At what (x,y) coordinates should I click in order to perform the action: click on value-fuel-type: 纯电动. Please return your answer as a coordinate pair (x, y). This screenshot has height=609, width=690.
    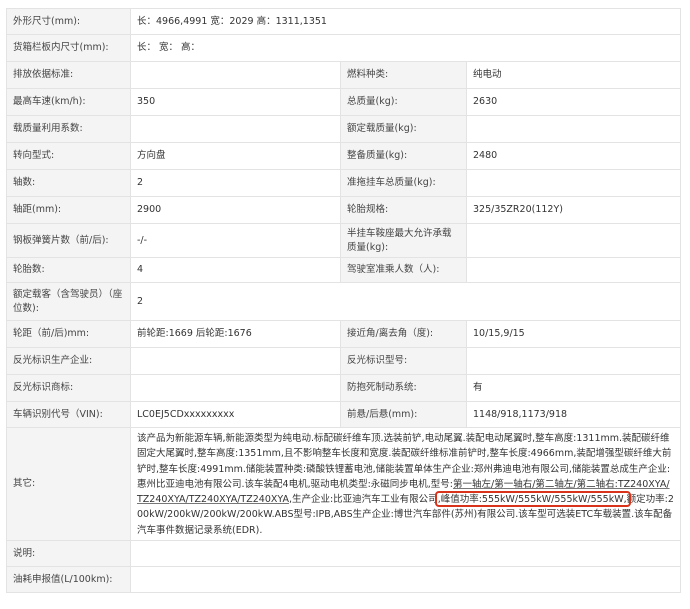
    Looking at the image, I should click on (573, 75).